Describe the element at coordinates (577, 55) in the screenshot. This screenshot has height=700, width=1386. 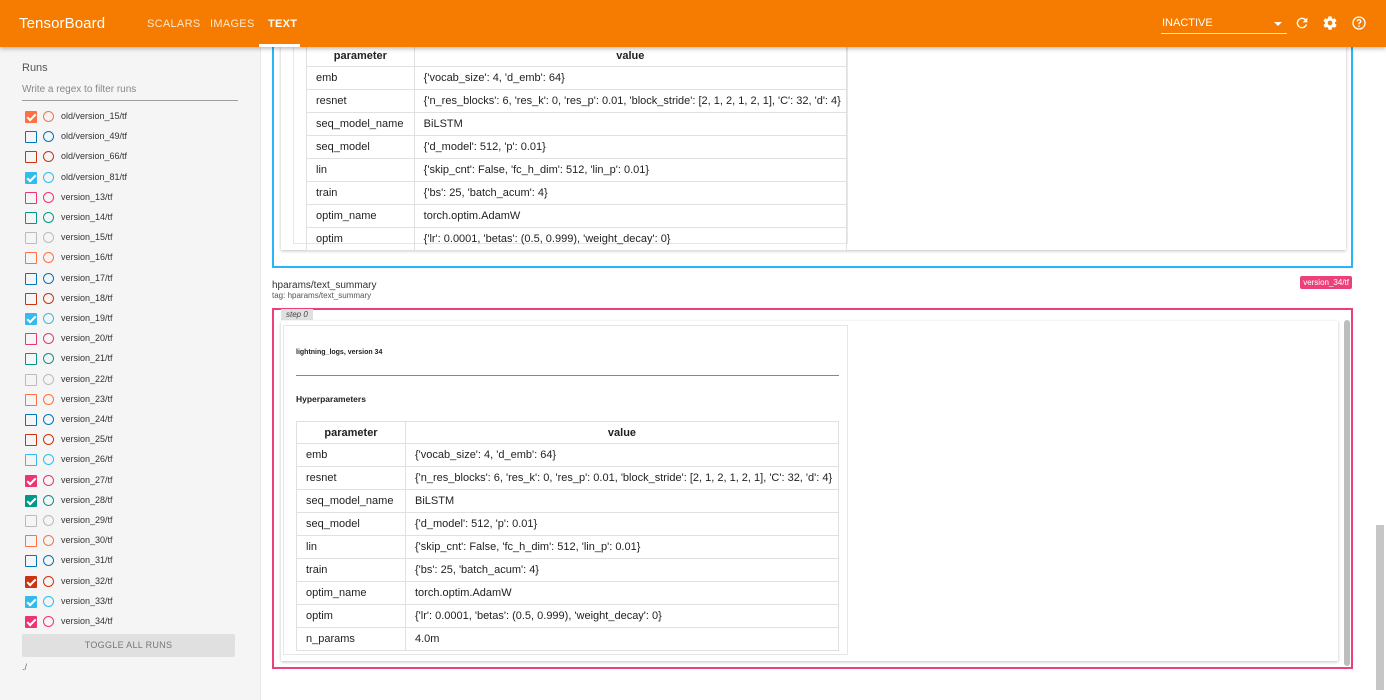
I see `table-header-row: parameter value` at that location.